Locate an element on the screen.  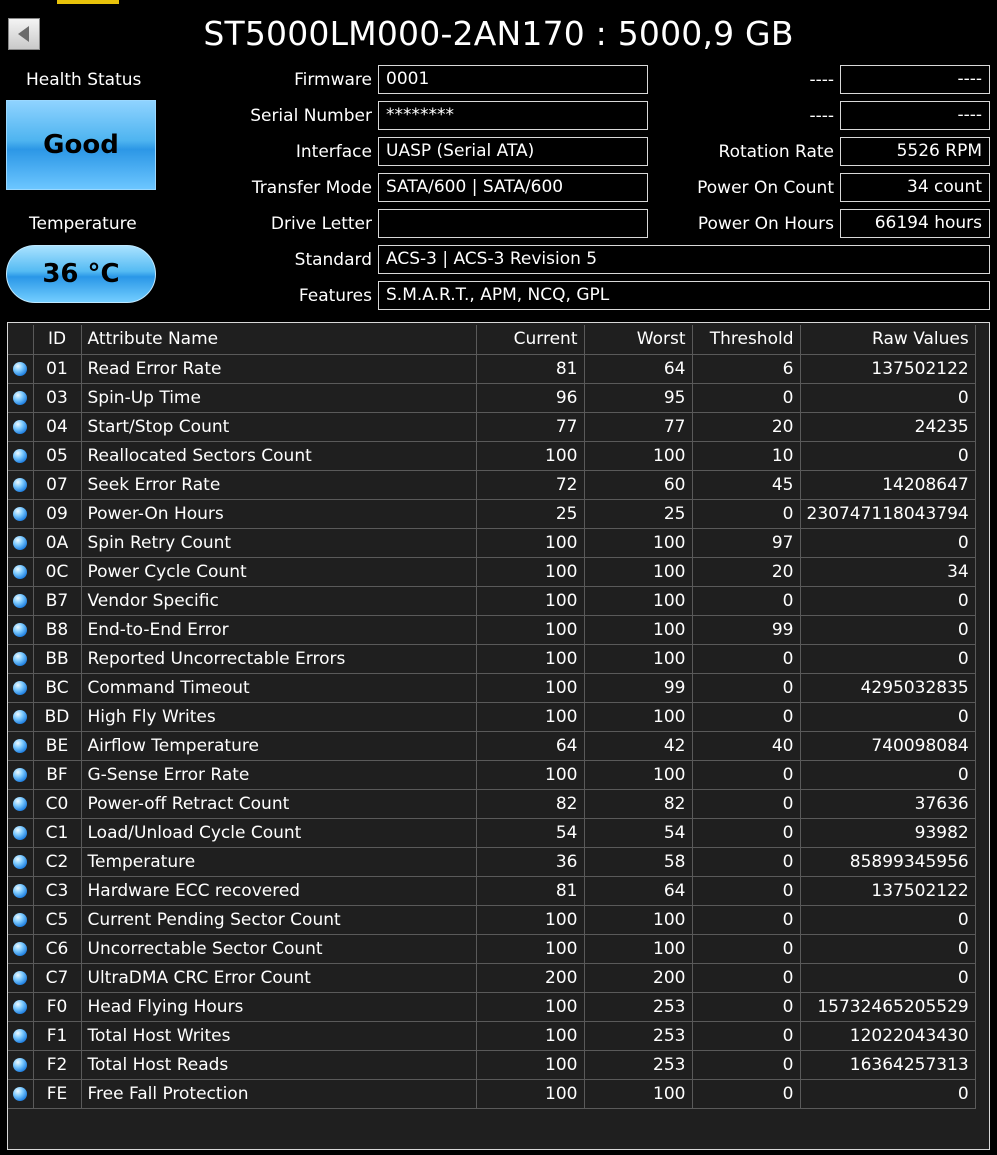
raw-value: 14208647 is located at coordinates (888, 485).